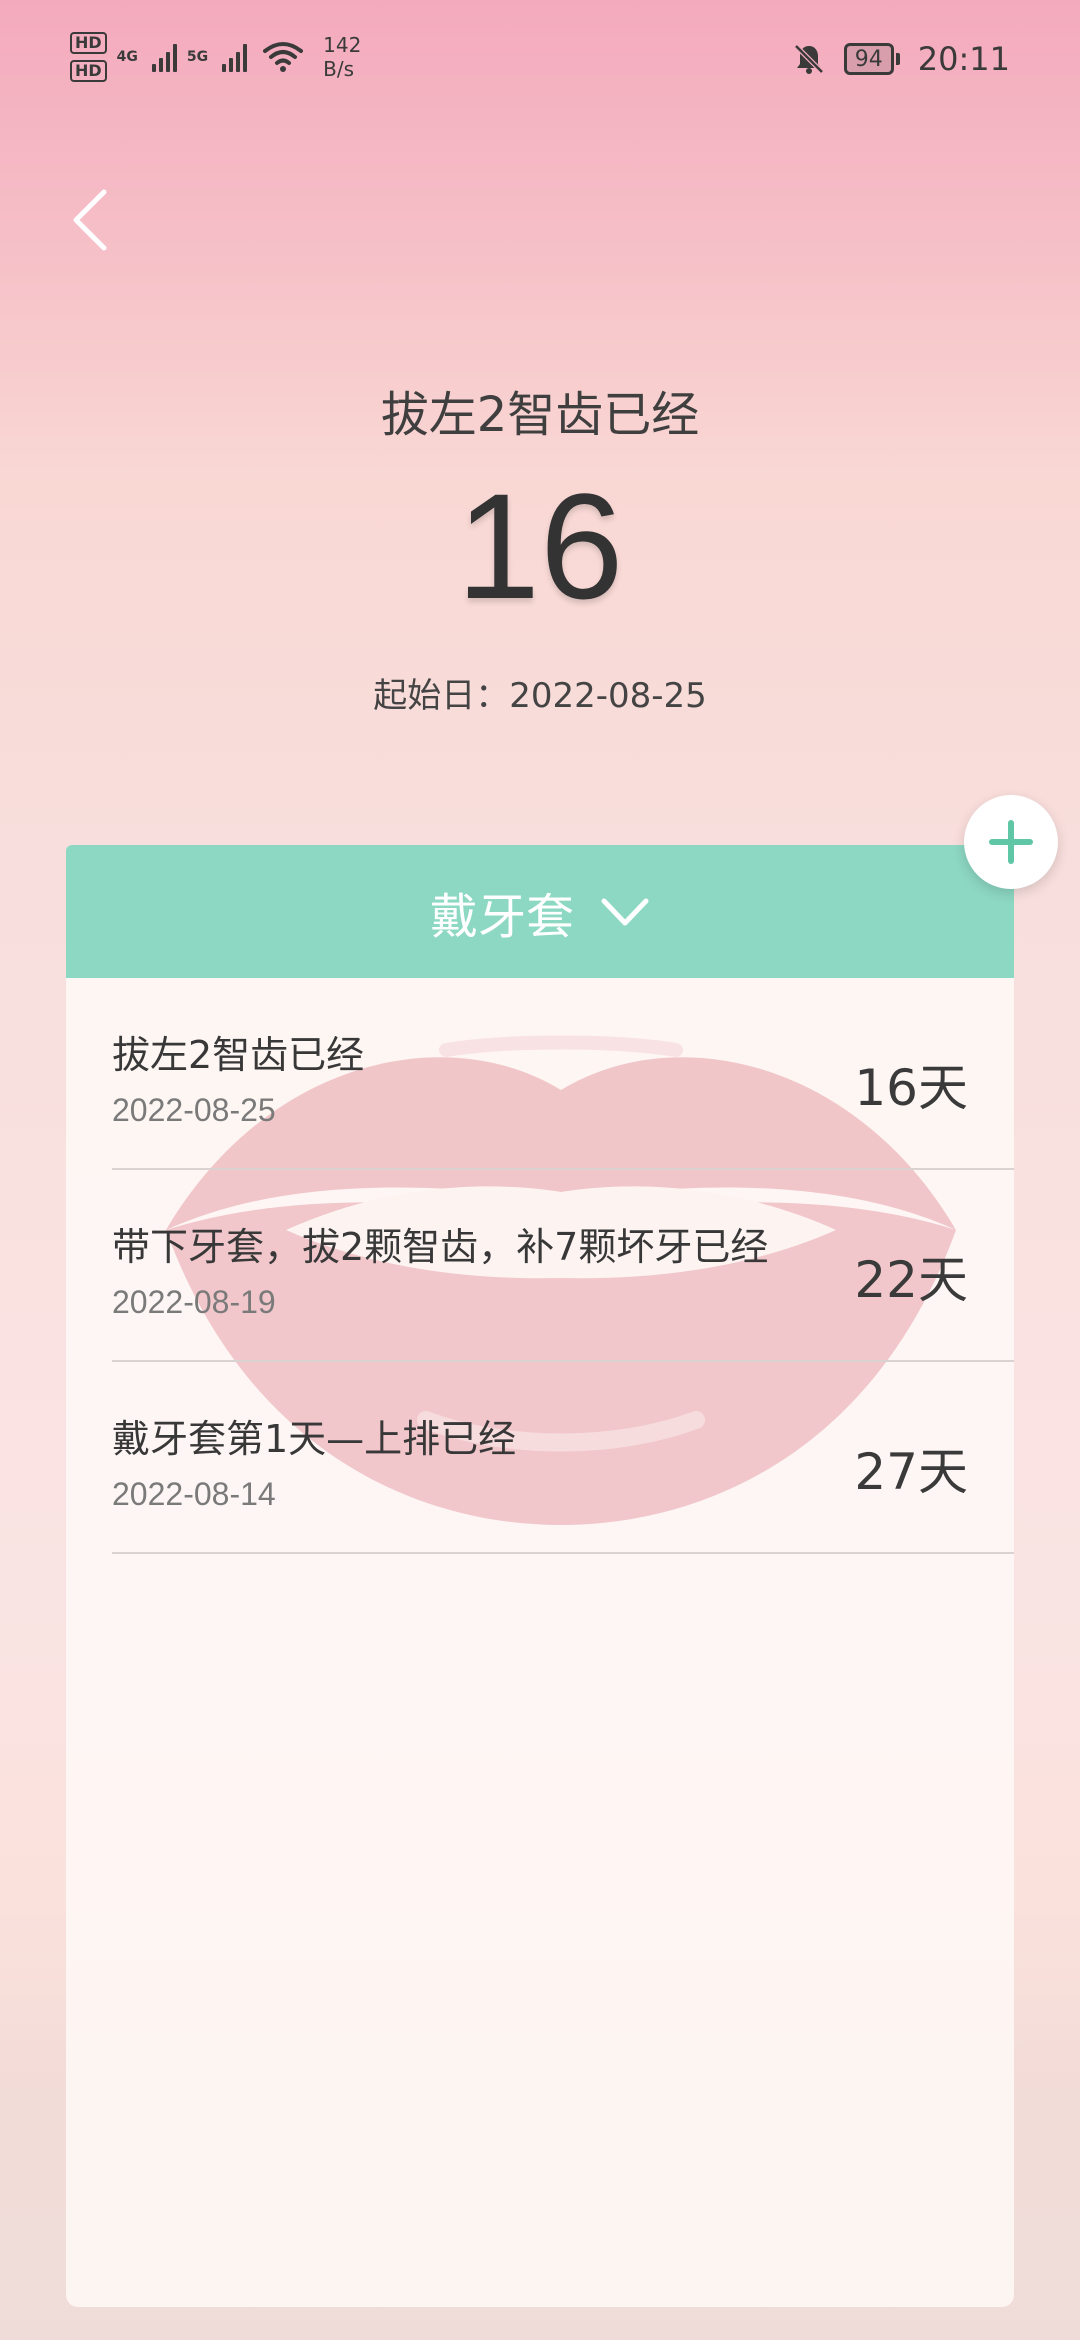  I want to click on chevron-left-icon, so click(90, 220).